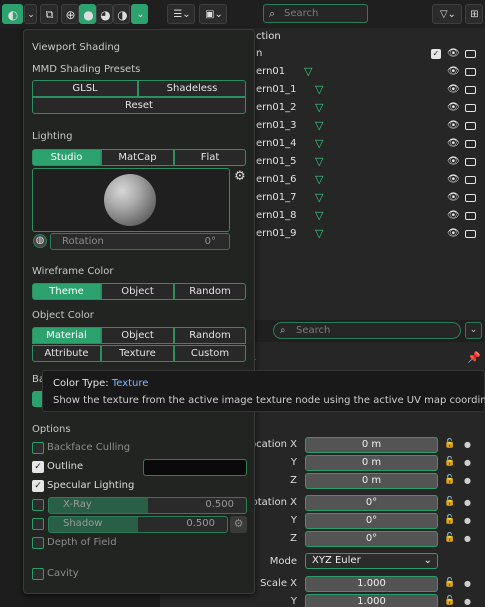 The width and height of the screenshot is (485, 607). Describe the element at coordinates (474, 14) in the screenshot. I see `new-collection-button: ⊞` at that location.